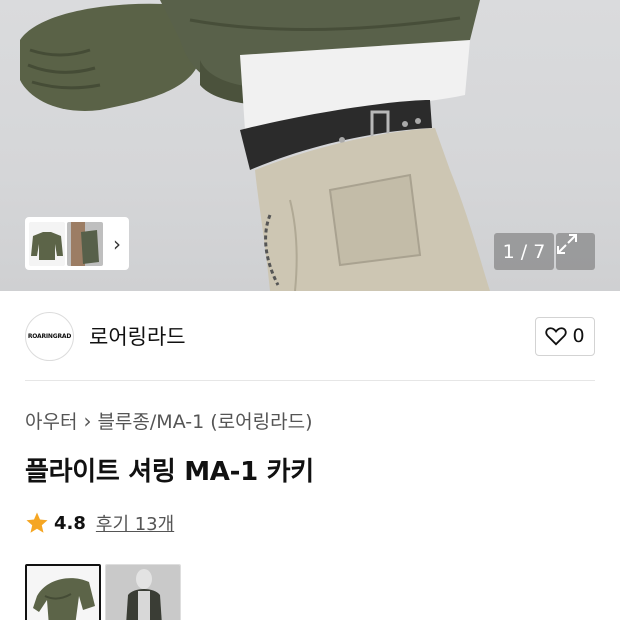 This screenshot has width=620, height=620. I want to click on gallery-thumbnails, so click(103, 592).